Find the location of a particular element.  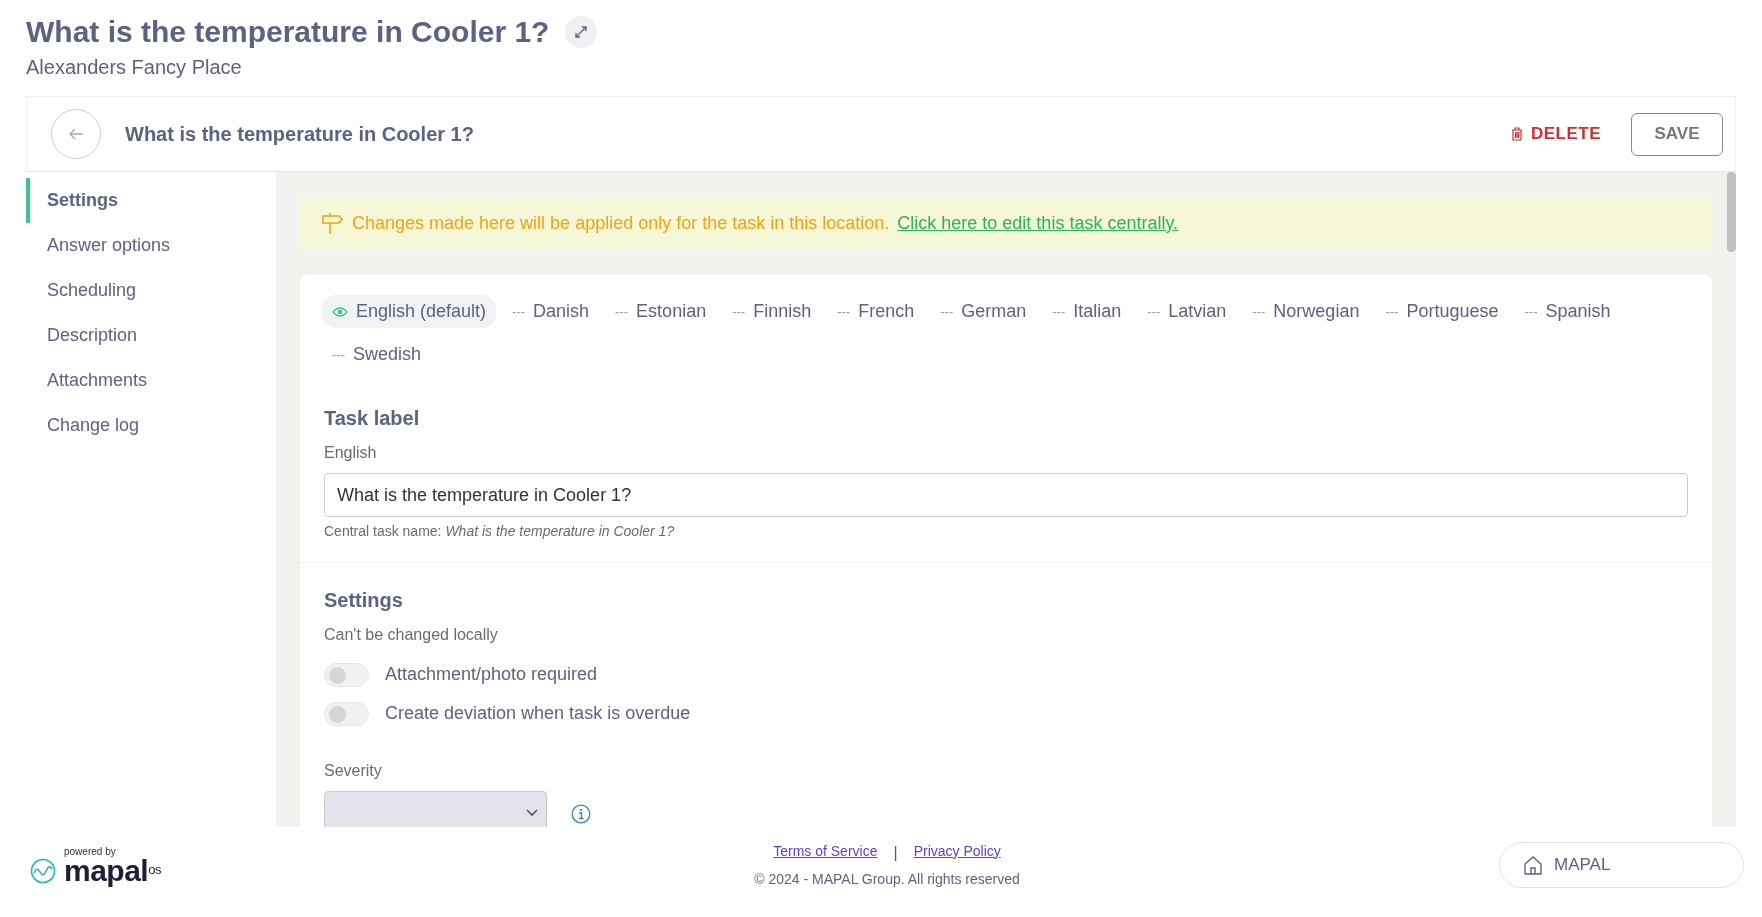

trash-icon is located at coordinates (1516, 134).